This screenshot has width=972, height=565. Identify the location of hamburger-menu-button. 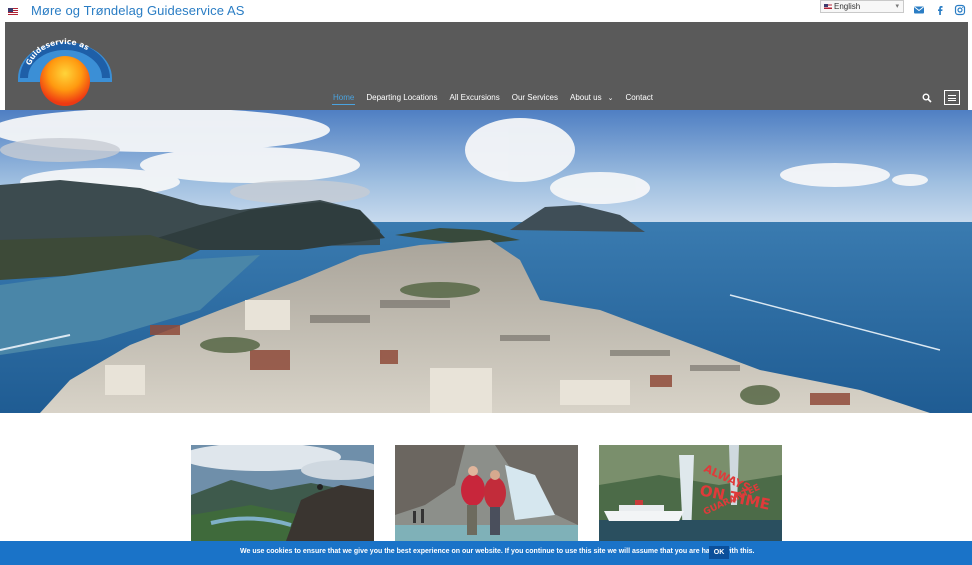
(952, 97).